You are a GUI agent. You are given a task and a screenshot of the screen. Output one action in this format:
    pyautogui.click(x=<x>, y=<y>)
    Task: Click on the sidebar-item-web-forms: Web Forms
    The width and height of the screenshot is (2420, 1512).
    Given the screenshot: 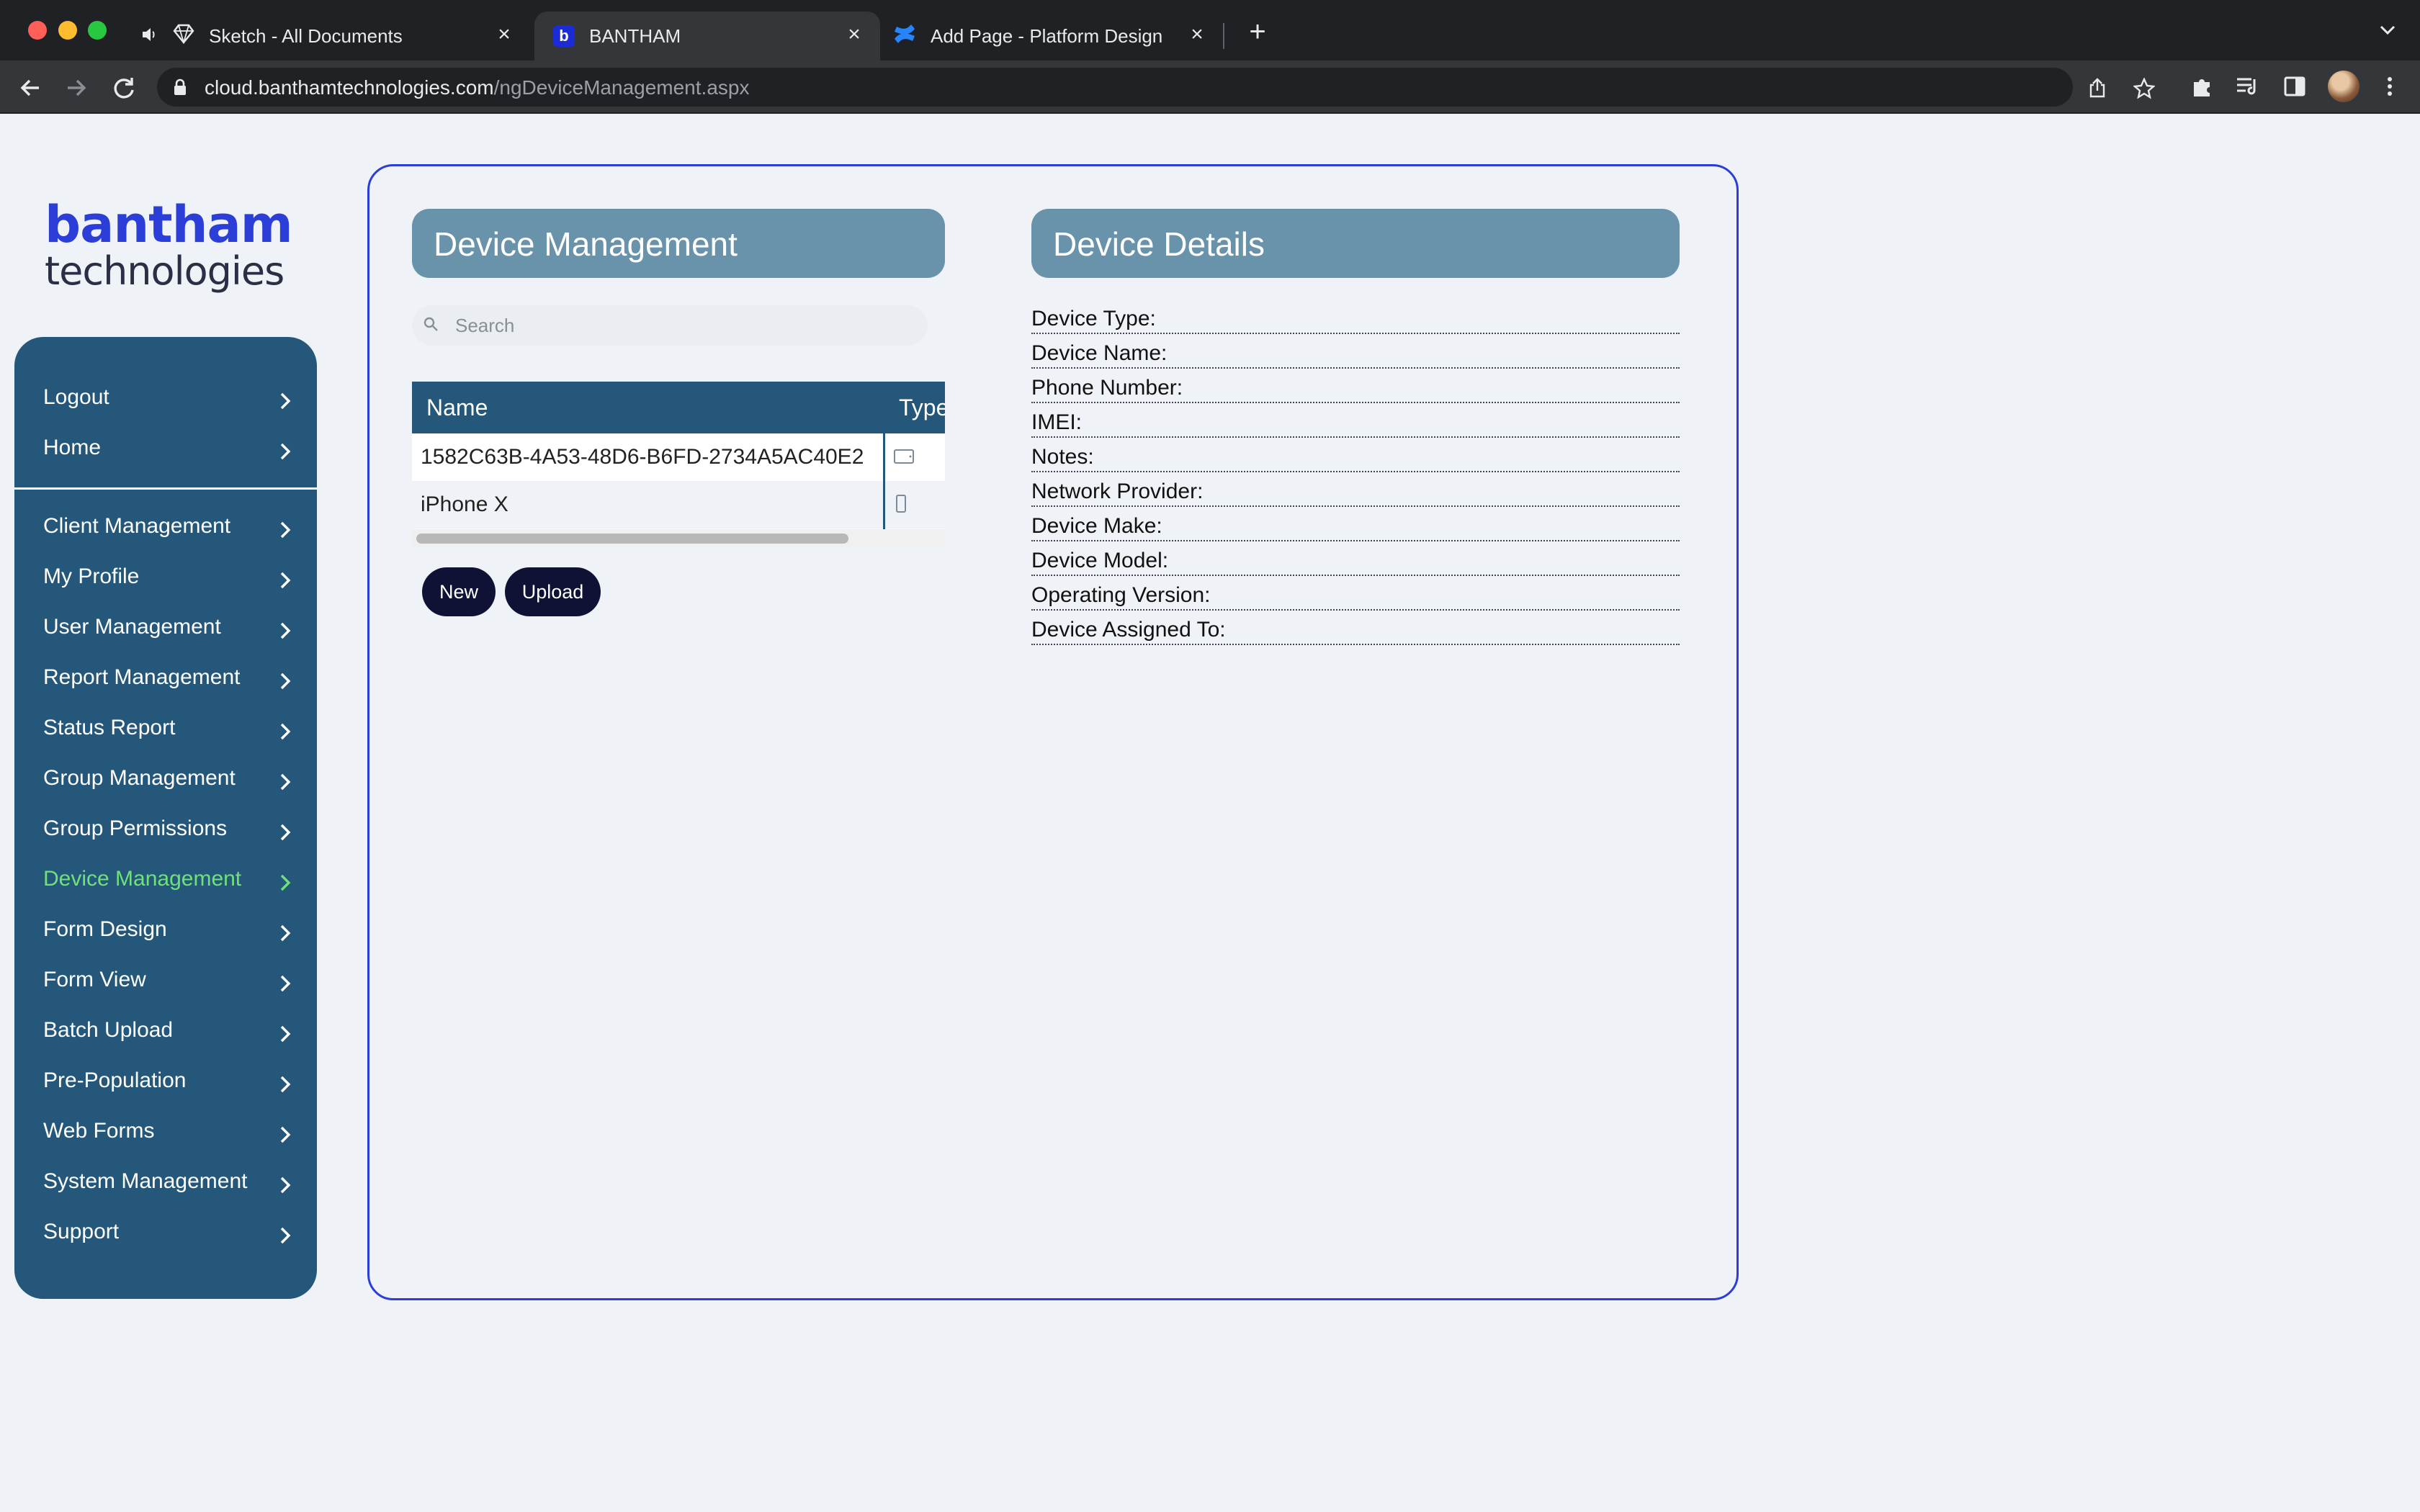 What is the action you would take?
    pyautogui.click(x=176, y=1132)
    